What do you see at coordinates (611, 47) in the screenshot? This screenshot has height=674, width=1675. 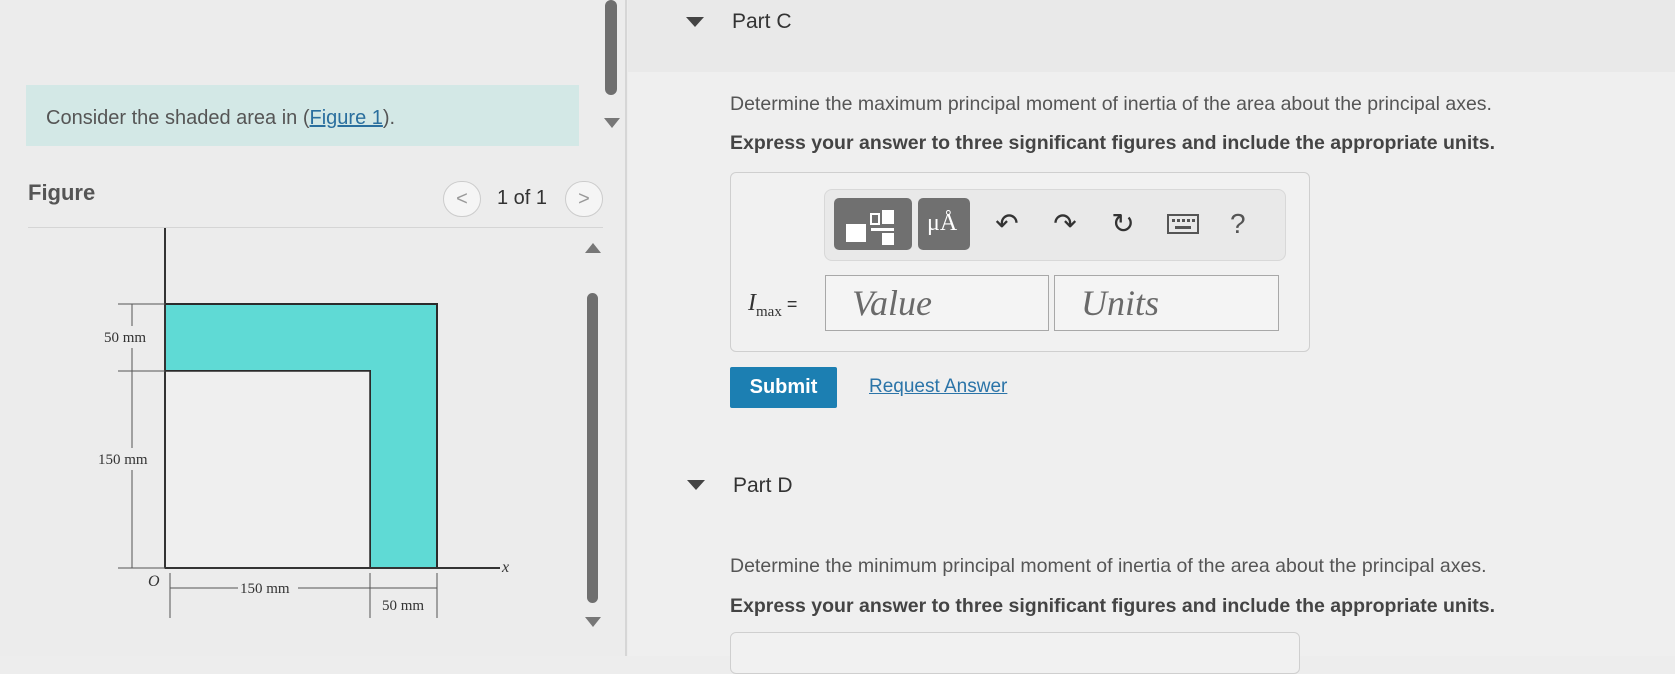 I see `page-scrollbar-thumb` at bounding box center [611, 47].